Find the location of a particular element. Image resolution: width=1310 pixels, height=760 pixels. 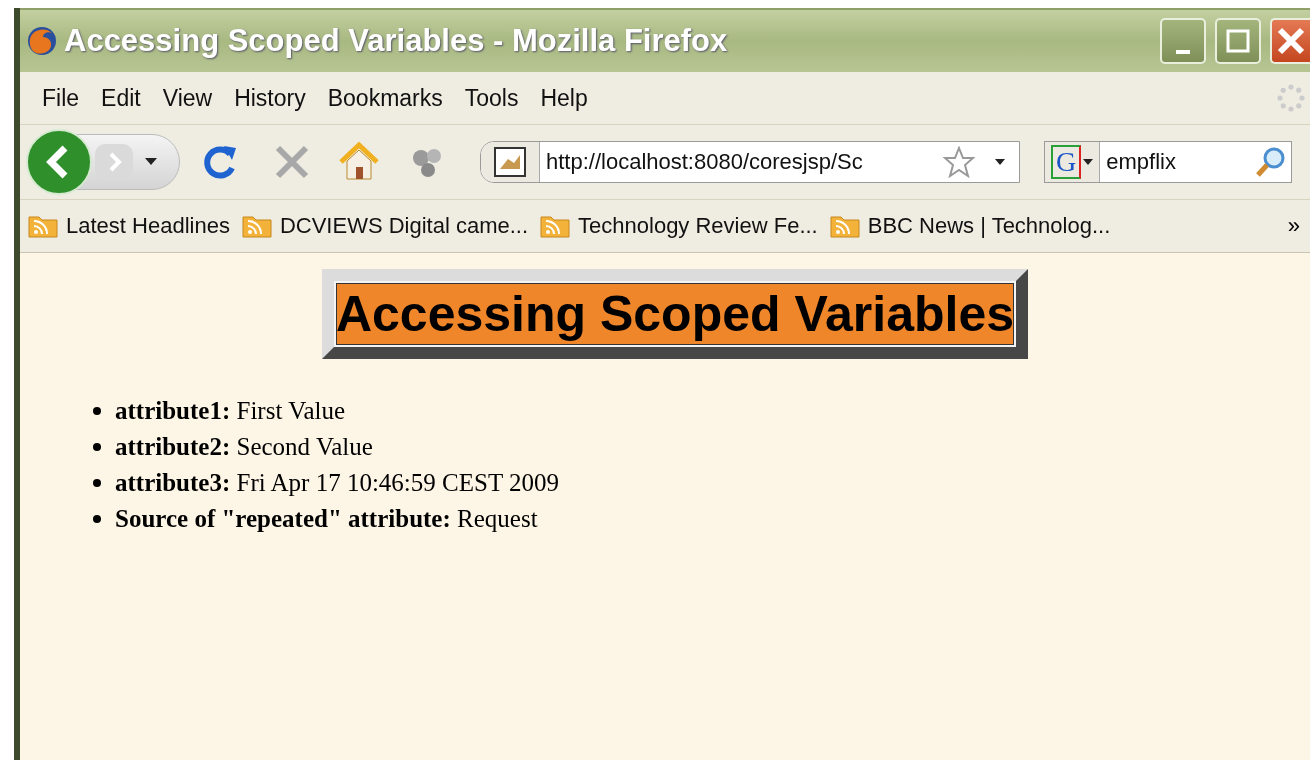

menu-item: View is located at coordinates (192, 98).